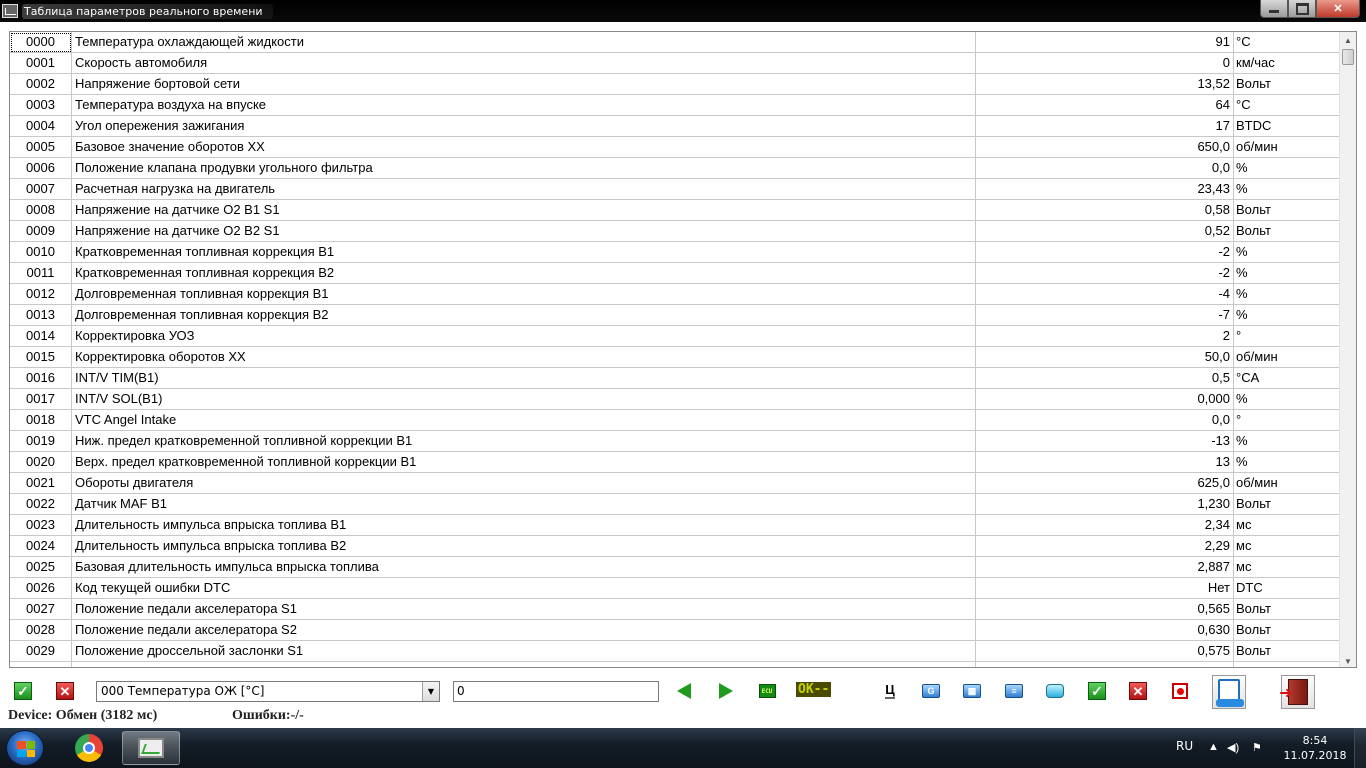 This screenshot has width=1366, height=768. What do you see at coordinates (1105, 441) in the screenshot?
I see `cell-value: -13` at bounding box center [1105, 441].